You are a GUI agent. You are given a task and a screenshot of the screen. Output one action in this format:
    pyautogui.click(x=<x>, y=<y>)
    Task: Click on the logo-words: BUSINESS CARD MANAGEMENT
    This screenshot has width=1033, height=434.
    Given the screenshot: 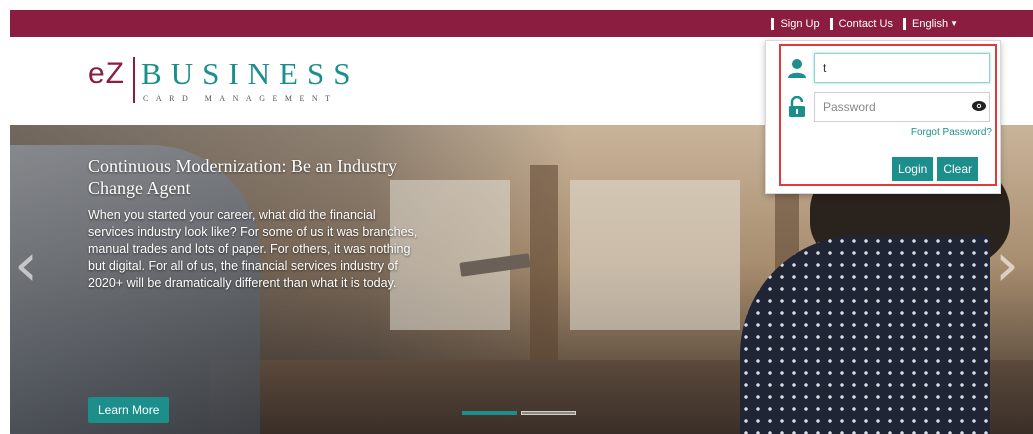 What is the action you would take?
    pyautogui.click(x=250, y=80)
    